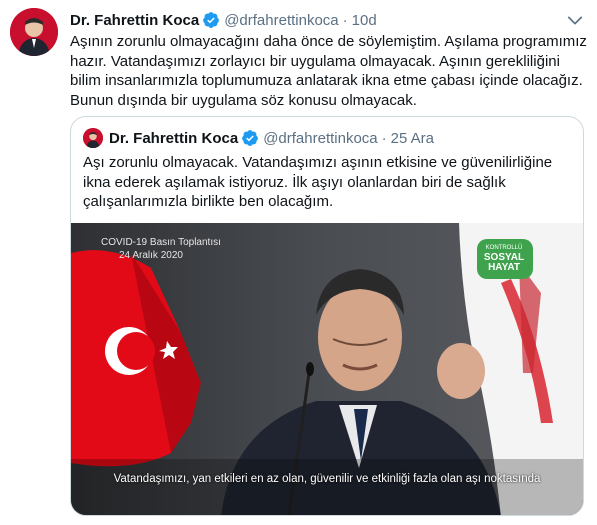 The height and width of the screenshot is (525, 597). What do you see at coordinates (174, 138) in the screenshot?
I see `quoted-author-name: Dr. Fahrettin Koca` at bounding box center [174, 138].